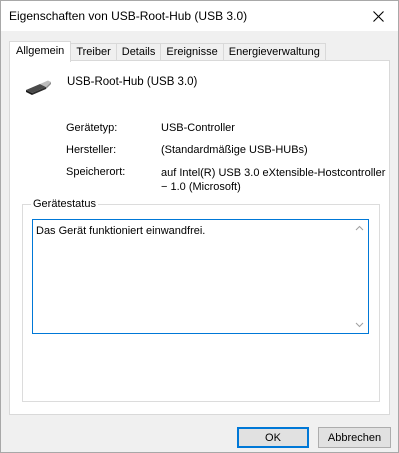 The width and height of the screenshot is (399, 453). I want to click on title-bar: Eigenschaften von USB-Root-Hub (USB 3.0), so click(199, 16).